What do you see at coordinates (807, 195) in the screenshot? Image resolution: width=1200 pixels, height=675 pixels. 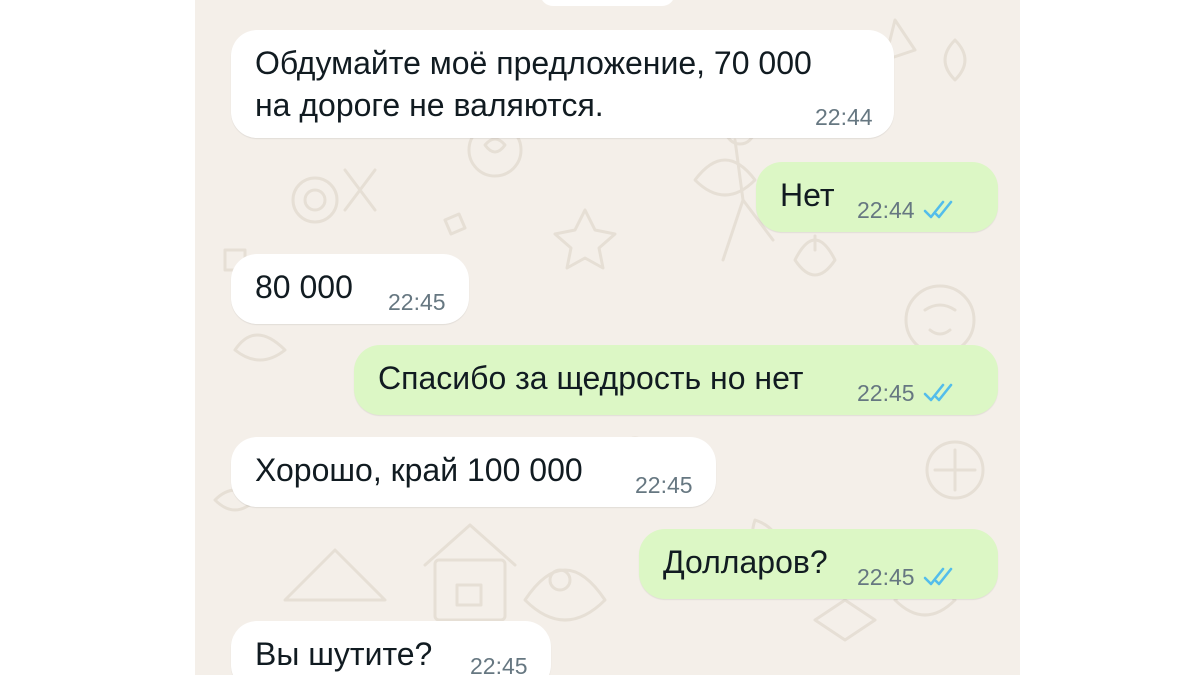 I see `message-text: Нет` at bounding box center [807, 195].